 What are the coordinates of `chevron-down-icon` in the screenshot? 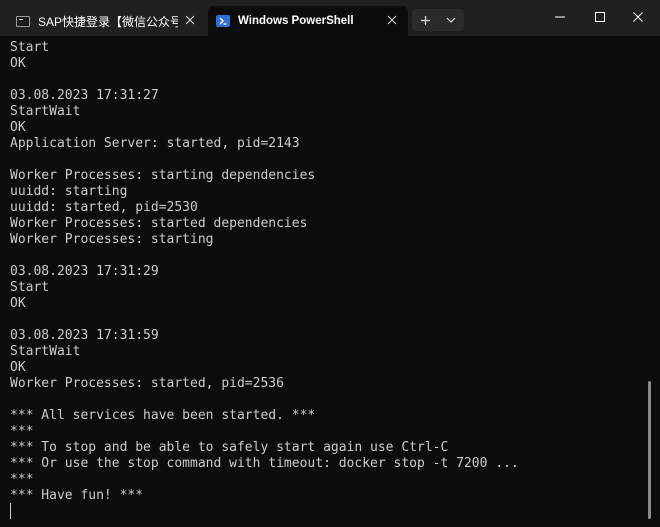 It's located at (451, 20).